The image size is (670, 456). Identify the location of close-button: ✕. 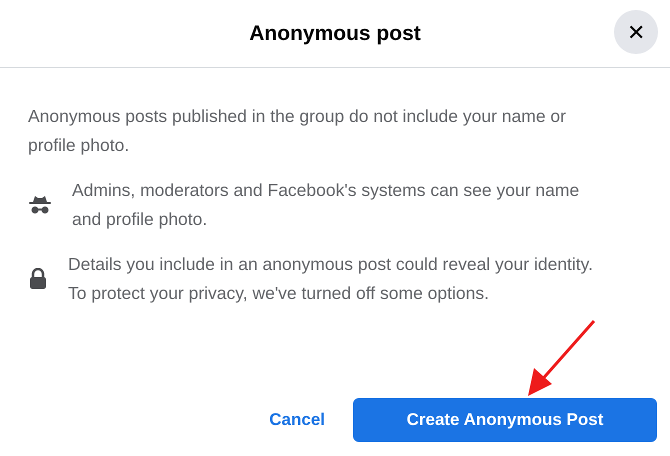
(636, 32).